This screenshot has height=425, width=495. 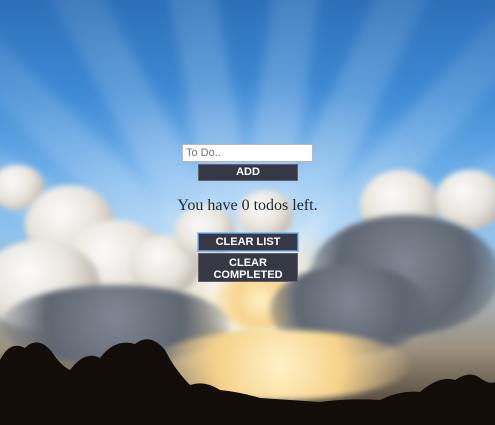 I want to click on clear-completed-button: CLEAR COMPLETED, so click(x=248, y=267).